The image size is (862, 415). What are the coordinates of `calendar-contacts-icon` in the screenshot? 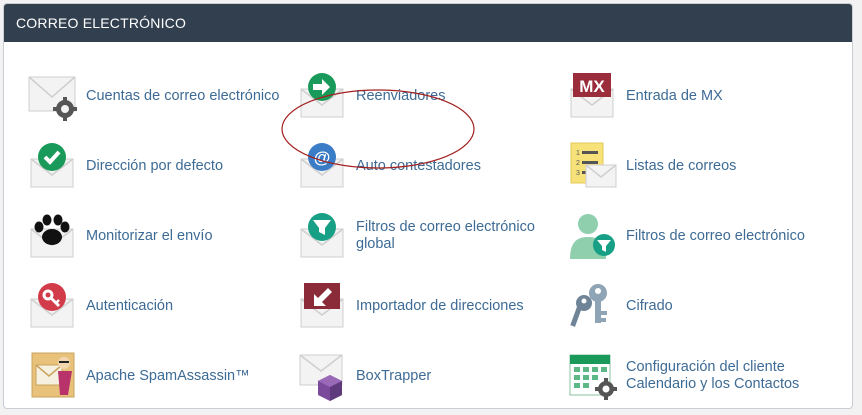 It's located at (593, 377).